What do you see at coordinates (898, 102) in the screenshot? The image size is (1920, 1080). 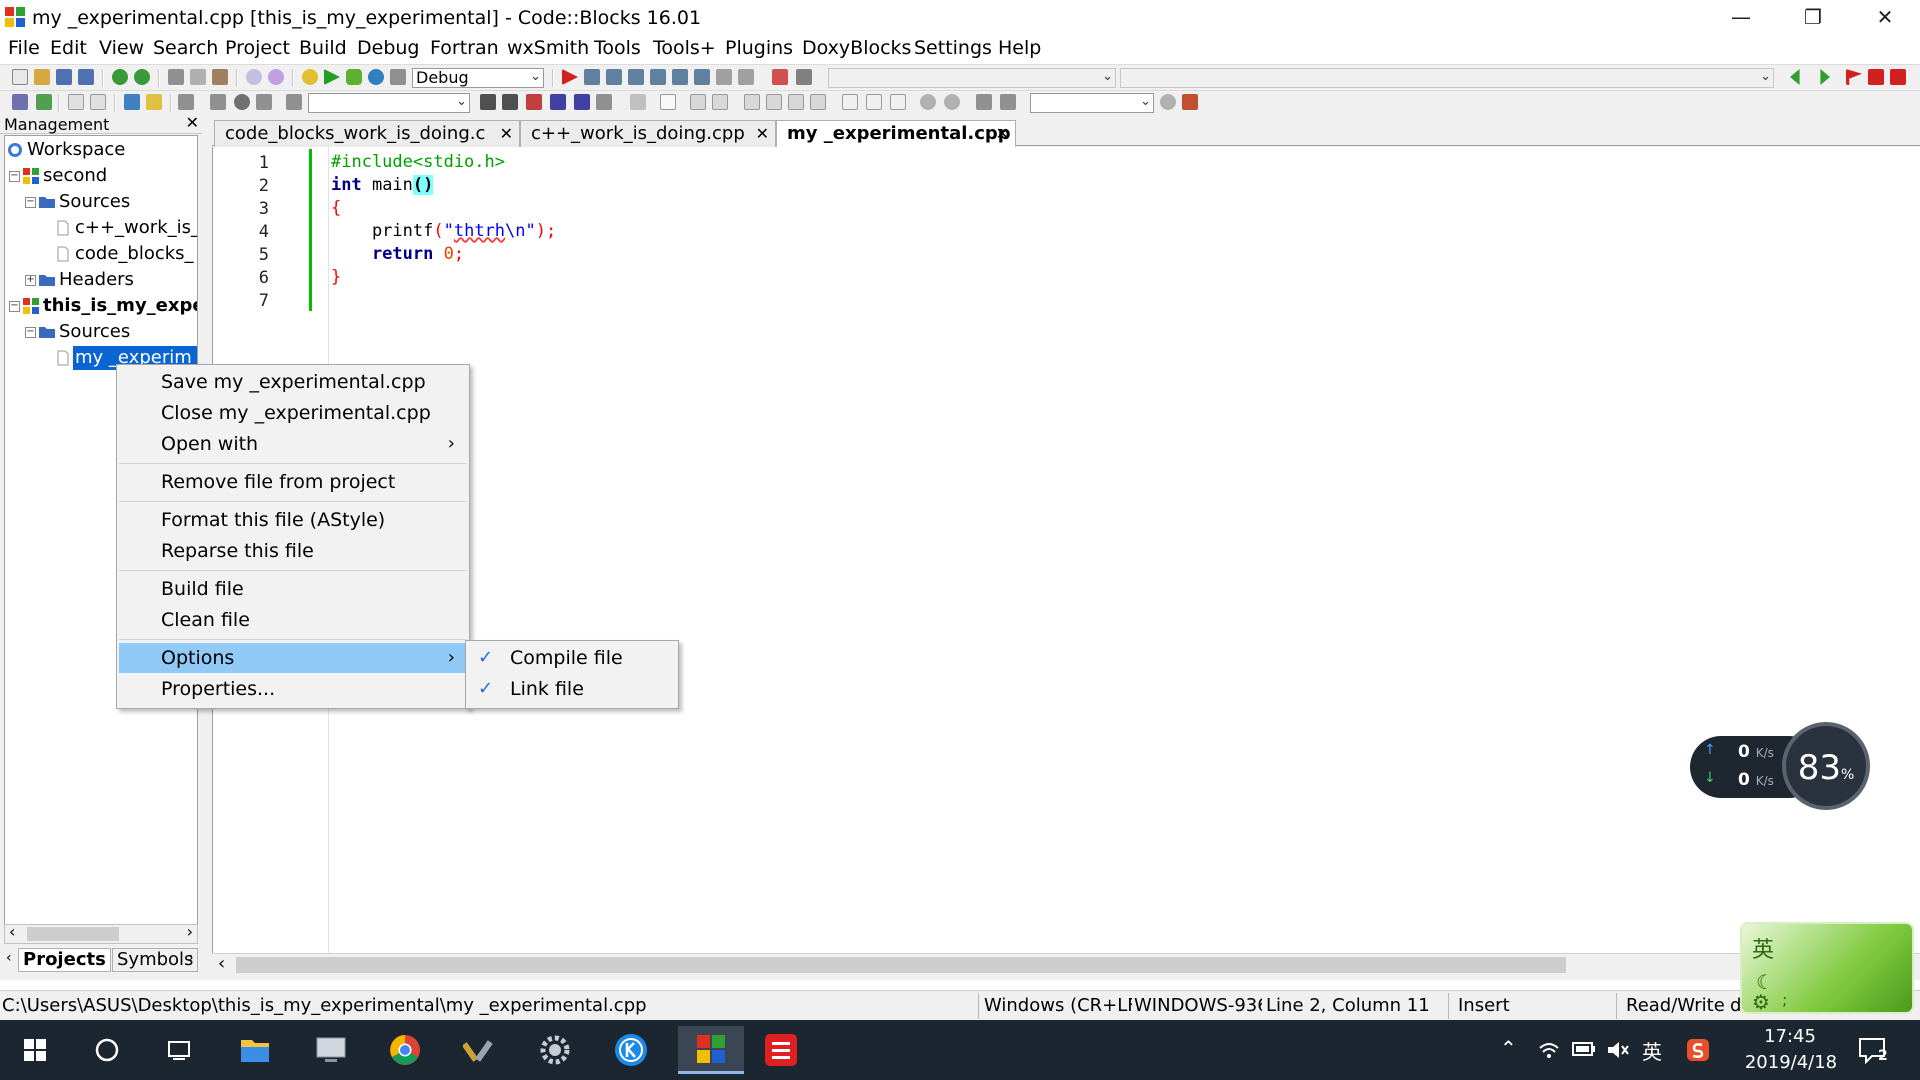 I see `box-3-icon` at bounding box center [898, 102].